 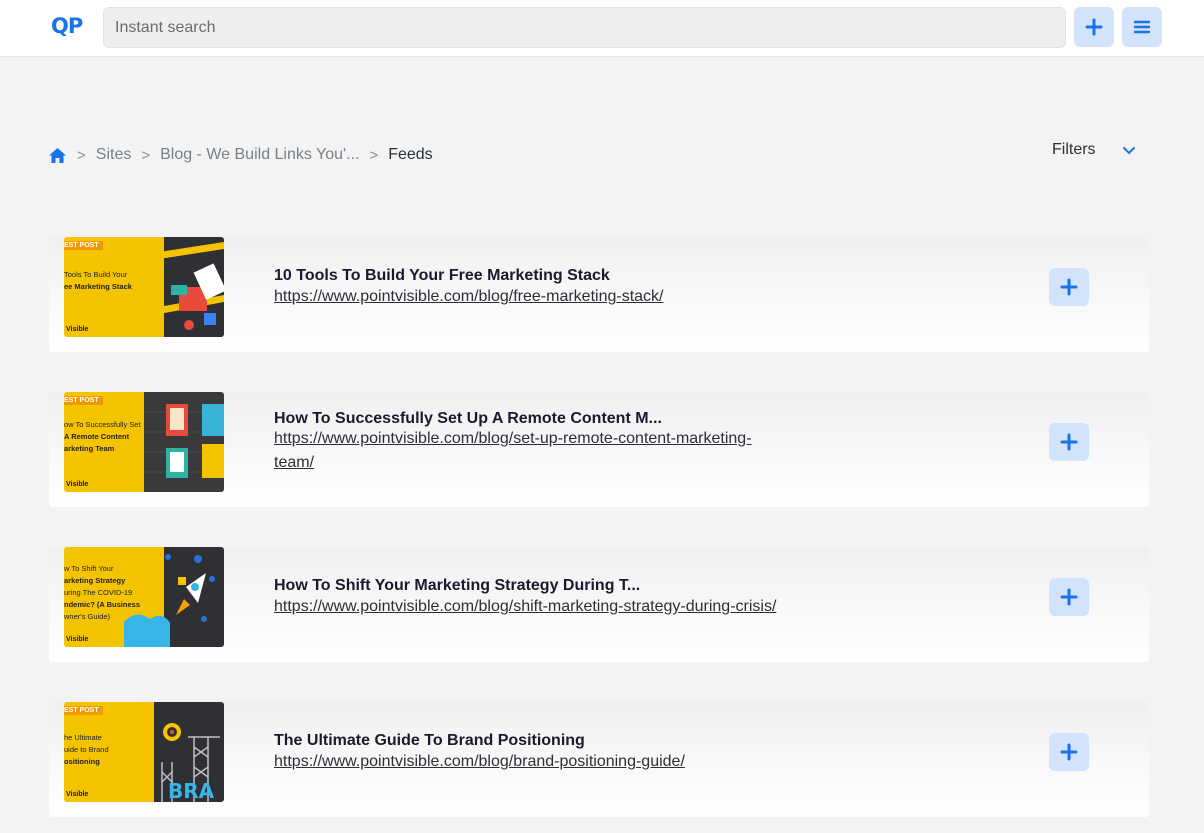 I want to click on feed-title: The Ultimate Guide To Brand Positioning, so click(x=429, y=740).